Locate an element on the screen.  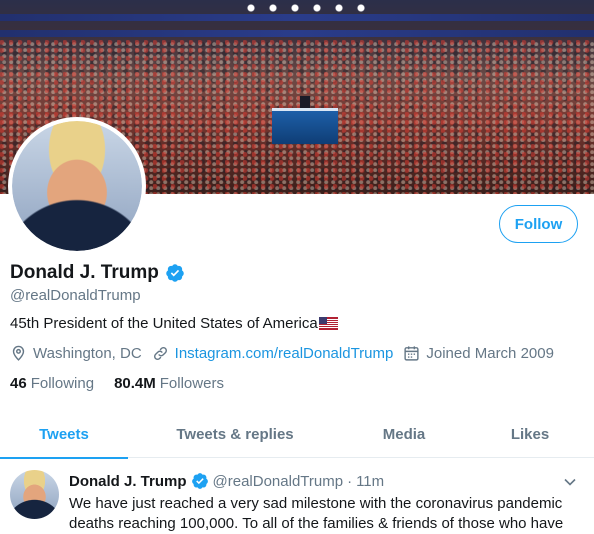
location-item: Washington, DC is located at coordinates (76, 353).